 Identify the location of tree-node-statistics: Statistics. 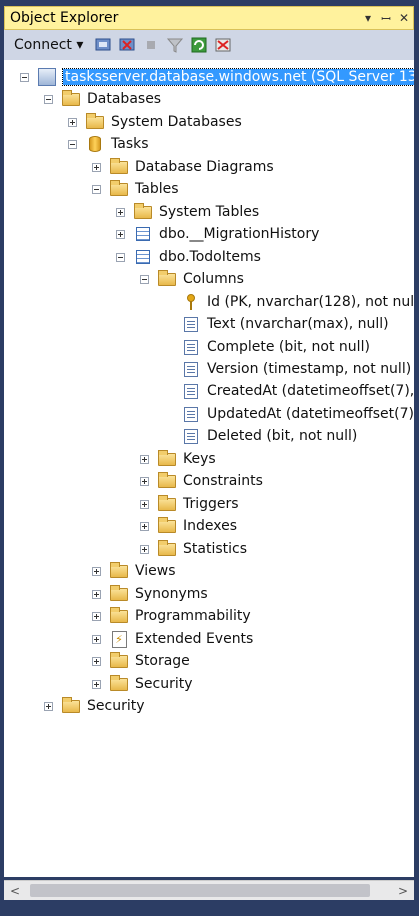
(193, 549).